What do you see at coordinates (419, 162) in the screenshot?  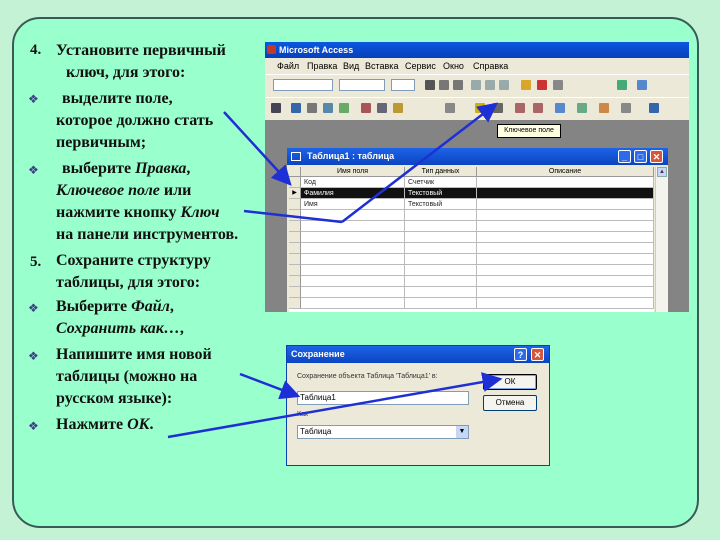 I see `arrow-to-key-button` at bounding box center [419, 162].